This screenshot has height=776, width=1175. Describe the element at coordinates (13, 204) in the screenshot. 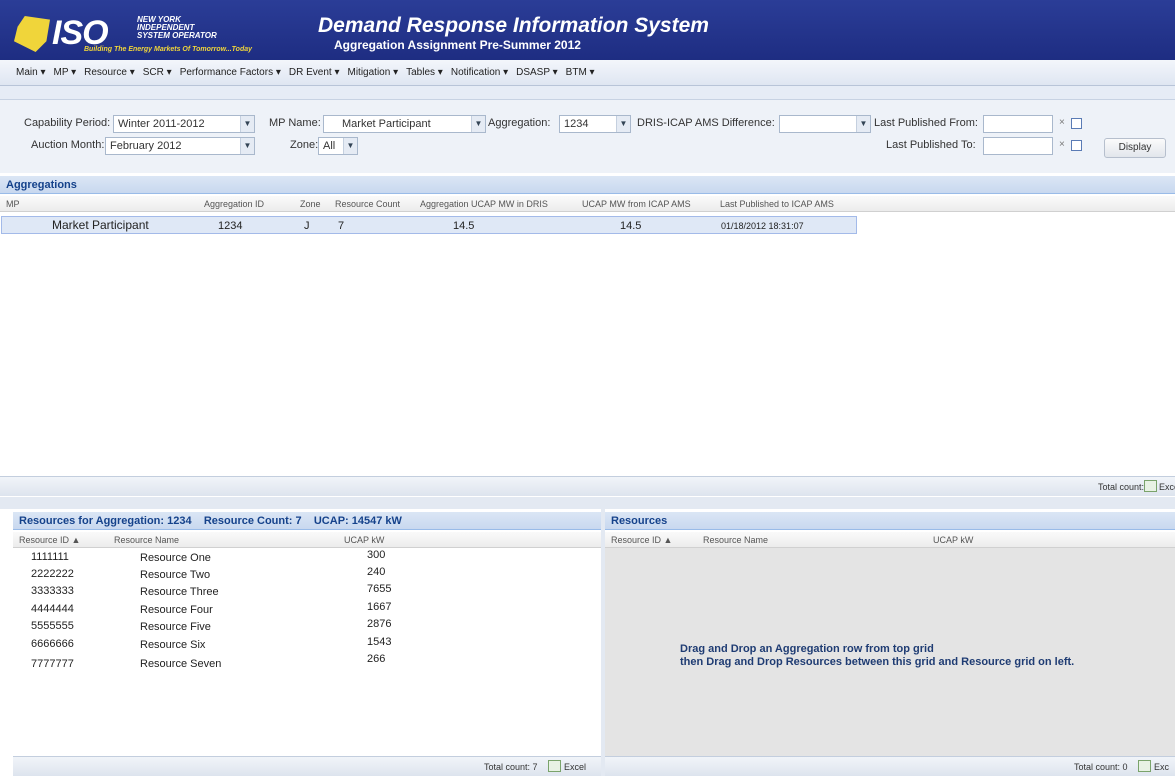

I see `col-mp: MP` at that location.